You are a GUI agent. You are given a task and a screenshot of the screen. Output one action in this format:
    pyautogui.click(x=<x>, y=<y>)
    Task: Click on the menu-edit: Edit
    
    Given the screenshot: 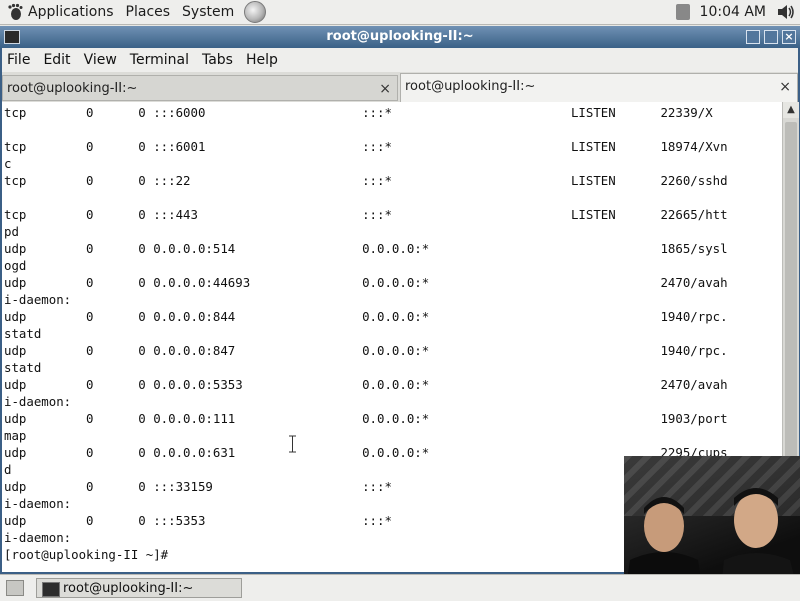 What is the action you would take?
    pyautogui.click(x=58, y=60)
    